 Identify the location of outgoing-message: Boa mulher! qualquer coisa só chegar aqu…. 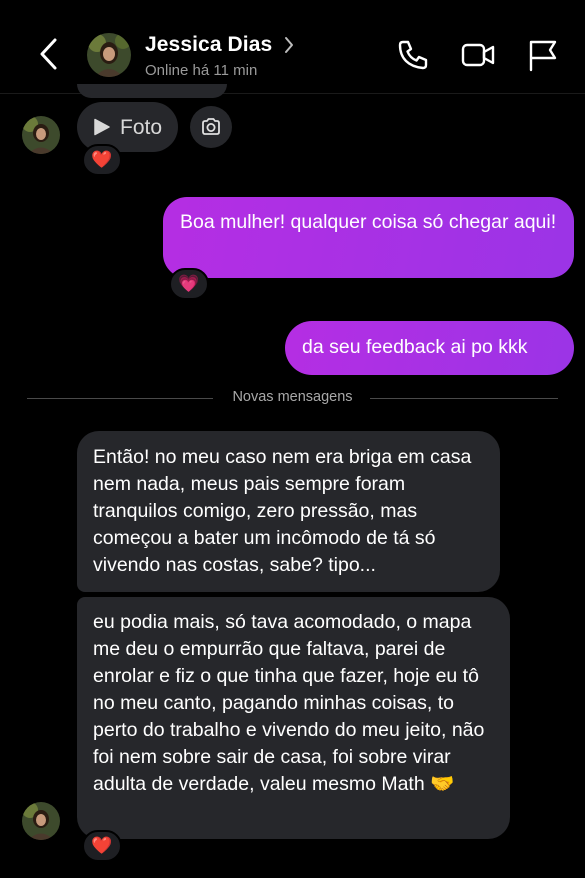
(368, 237).